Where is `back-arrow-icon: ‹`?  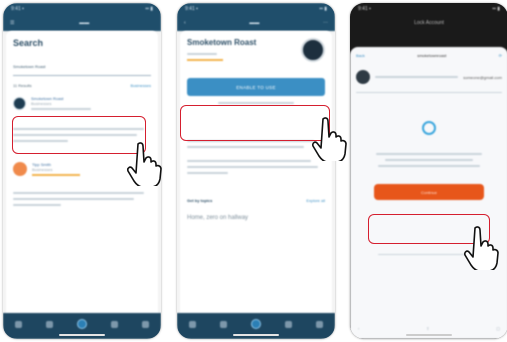
back-arrow-icon: ‹ is located at coordinates (358, 328).